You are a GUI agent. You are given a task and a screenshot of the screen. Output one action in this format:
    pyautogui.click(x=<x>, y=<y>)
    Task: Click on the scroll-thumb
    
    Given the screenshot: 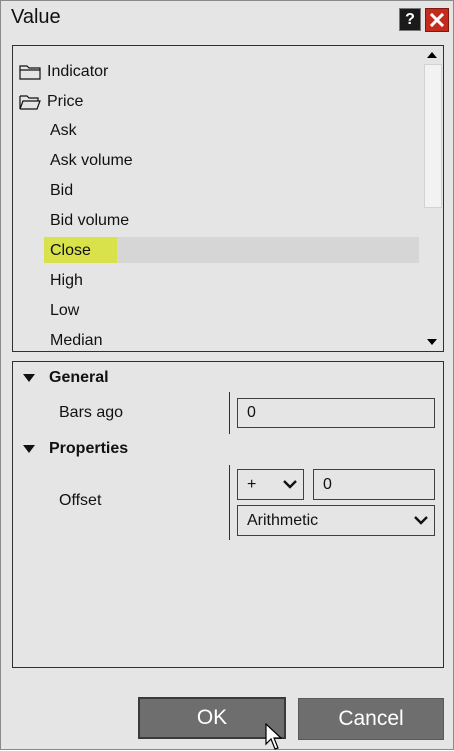 What is the action you would take?
    pyautogui.click(x=433, y=136)
    